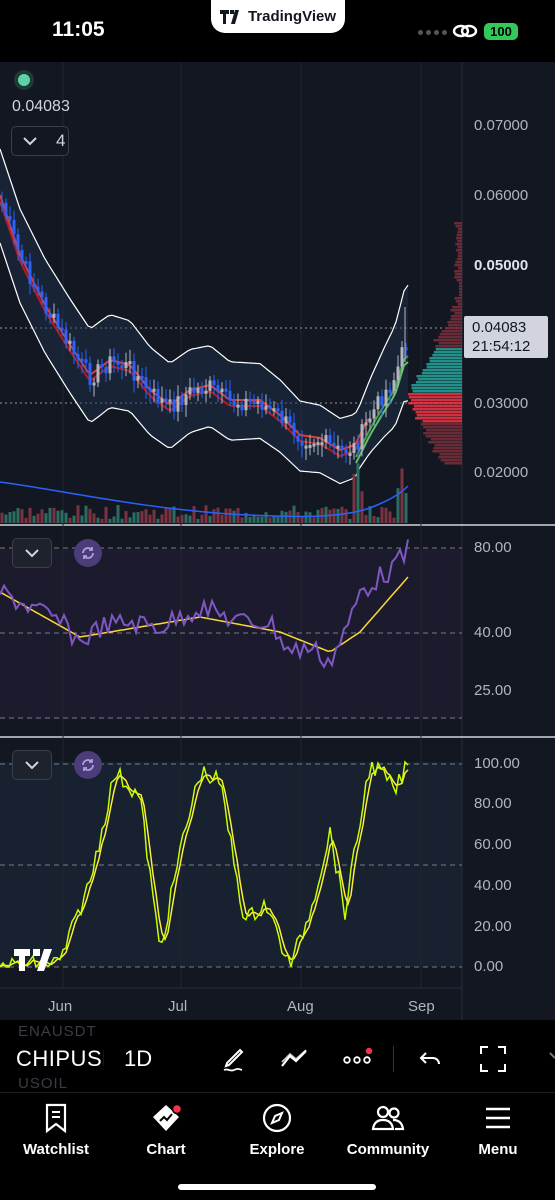  What do you see at coordinates (493, 1059) in the screenshot?
I see `fullscreen-icon` at bounding box center [493, 1059].